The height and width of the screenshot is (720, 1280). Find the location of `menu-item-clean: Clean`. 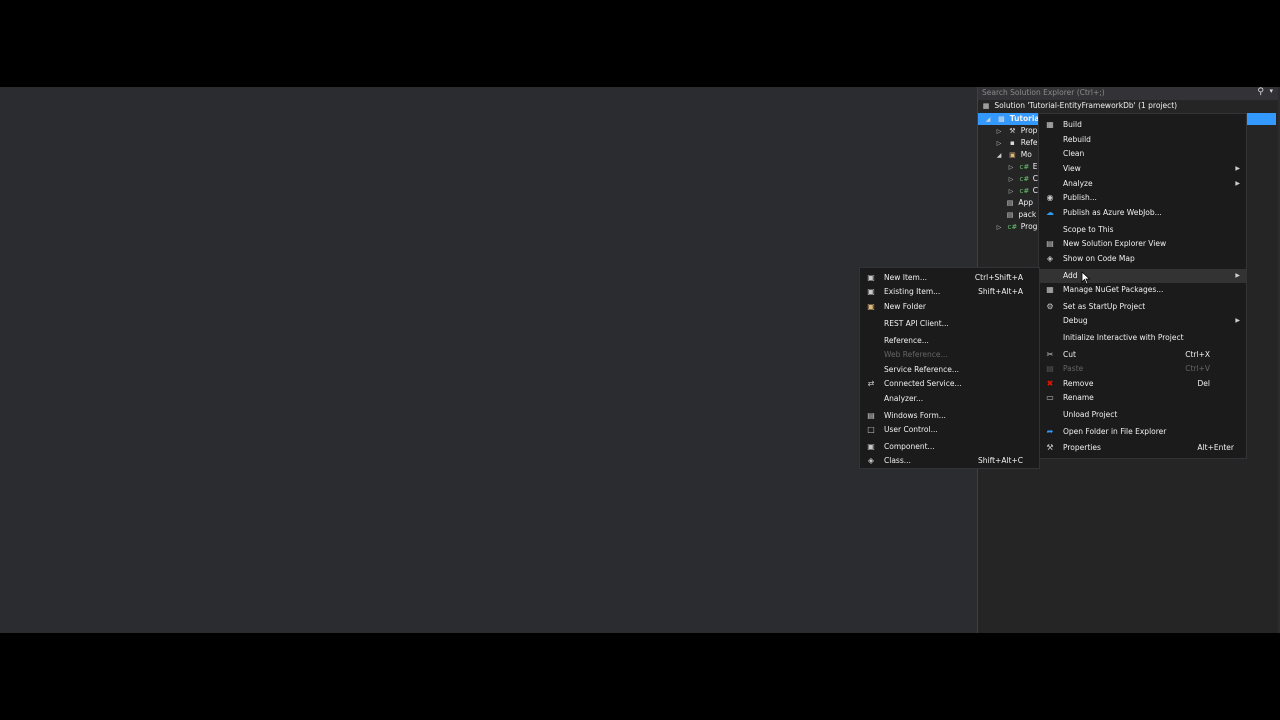

menu-item-clean: Clean is located at coordinates (1142, 154).